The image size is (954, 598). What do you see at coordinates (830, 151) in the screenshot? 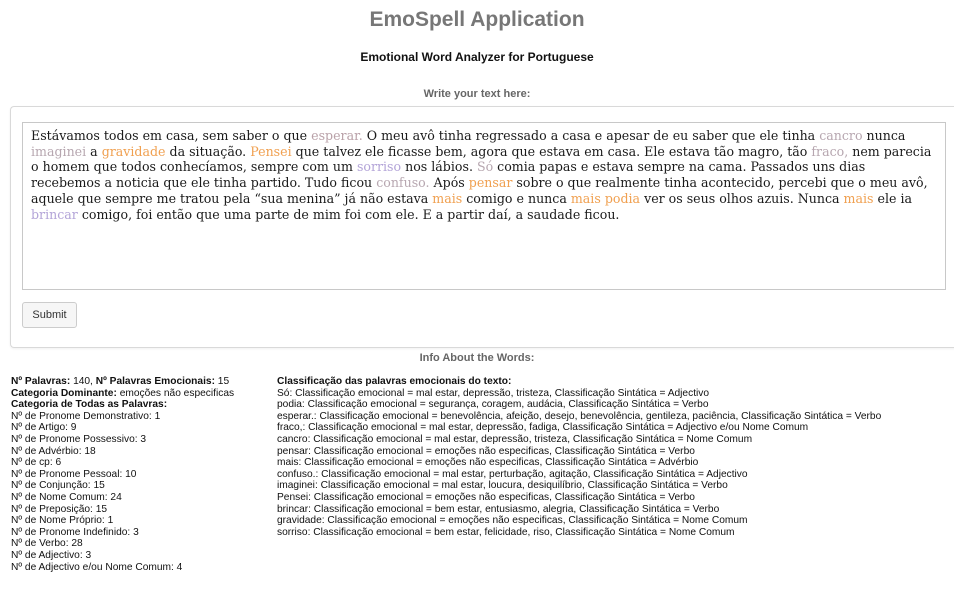
I see `emotional-word: fraco,` at bounding box center [830, 151].